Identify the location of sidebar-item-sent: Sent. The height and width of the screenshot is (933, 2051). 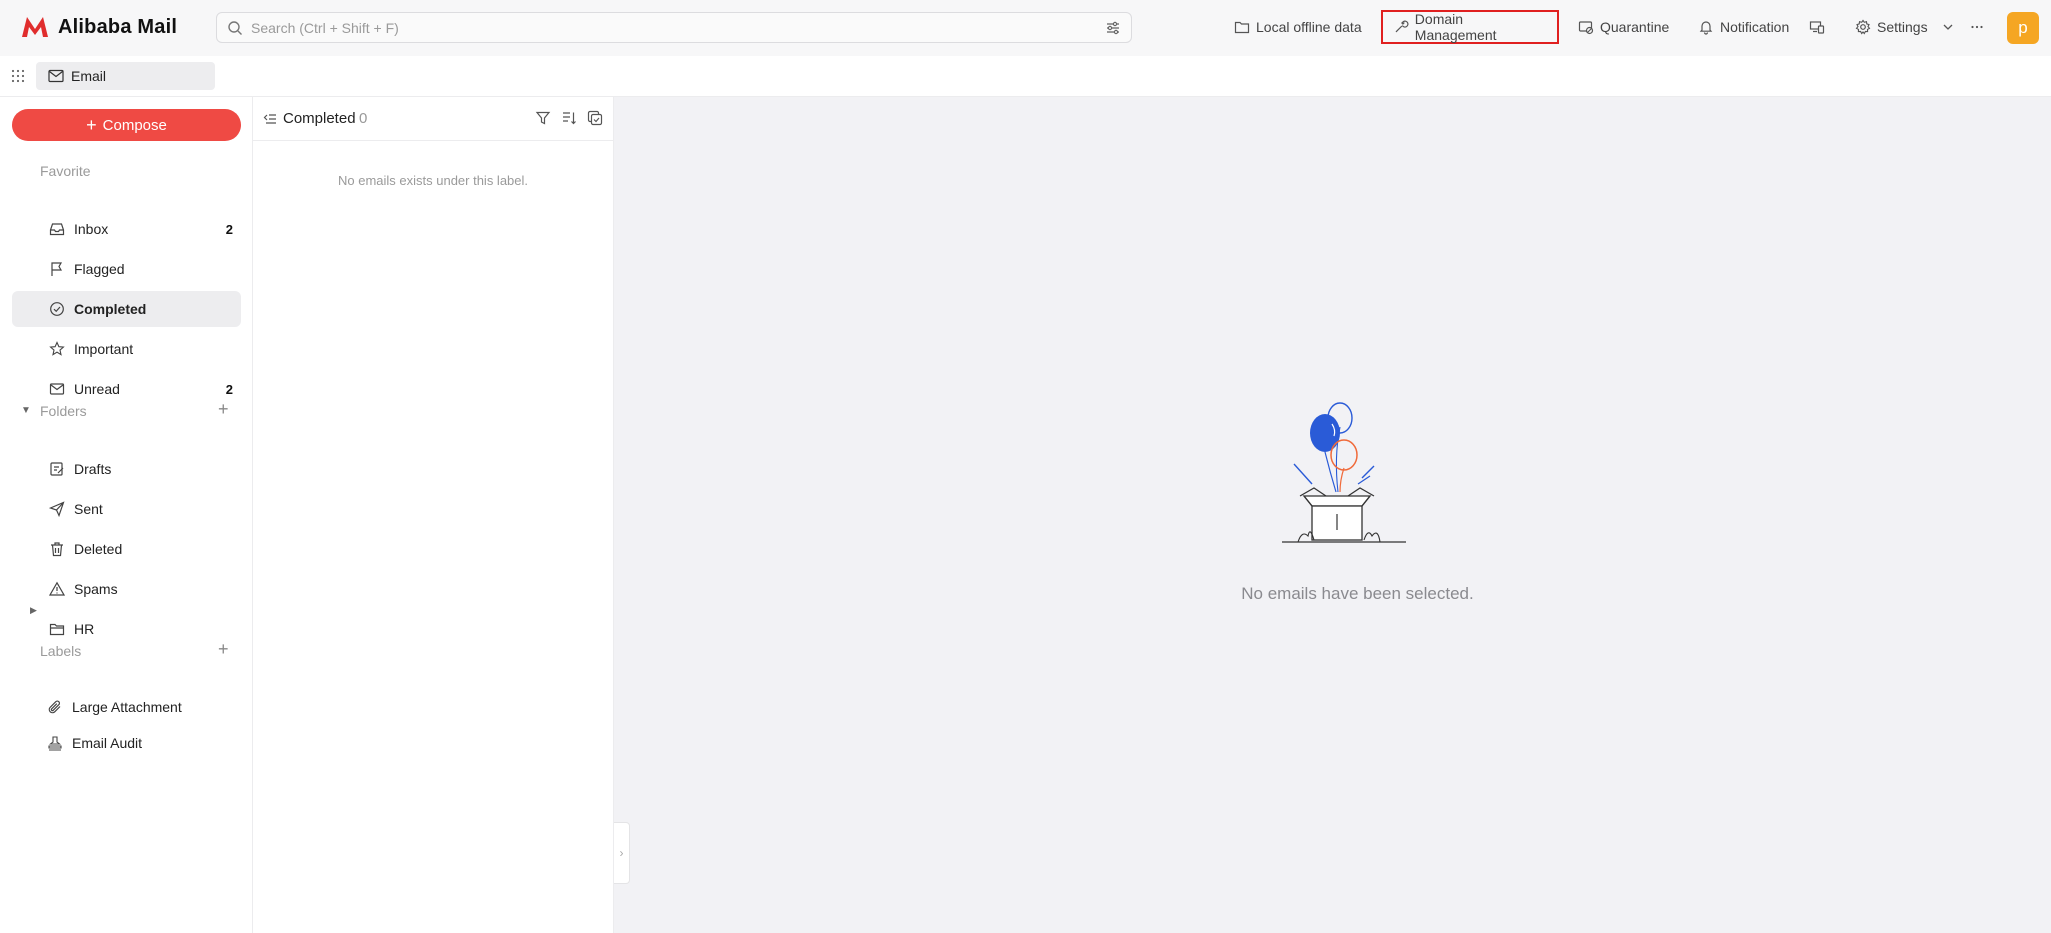
(126, 509).